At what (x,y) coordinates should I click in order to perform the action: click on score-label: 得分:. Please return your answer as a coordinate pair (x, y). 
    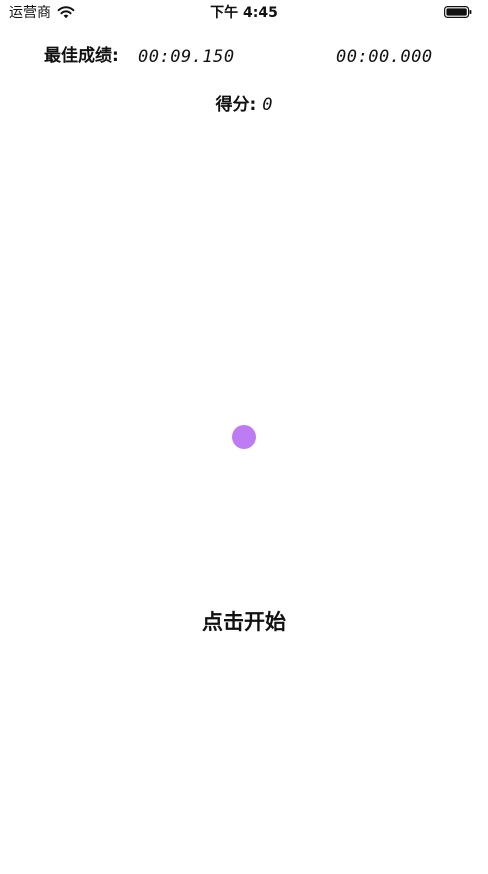
    Looking at the image, I should click on (236, 105).